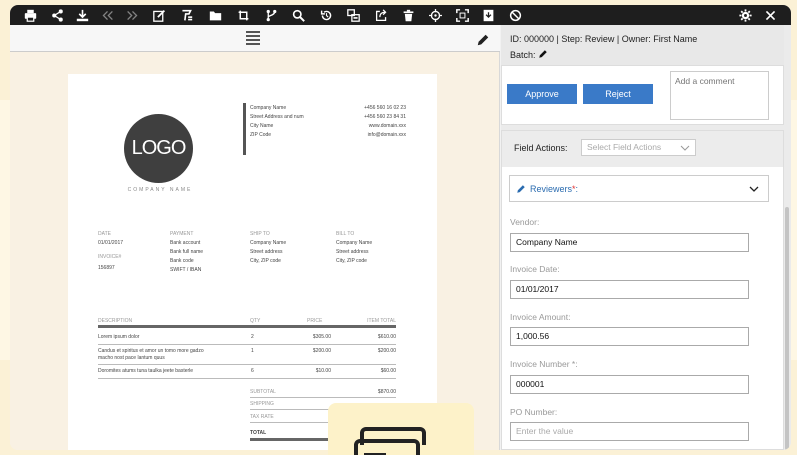 This screenshot has height=455, width=797. Describe the element at coordinates (787, 328) in the screenshot. I see `scrollbar` at that location.